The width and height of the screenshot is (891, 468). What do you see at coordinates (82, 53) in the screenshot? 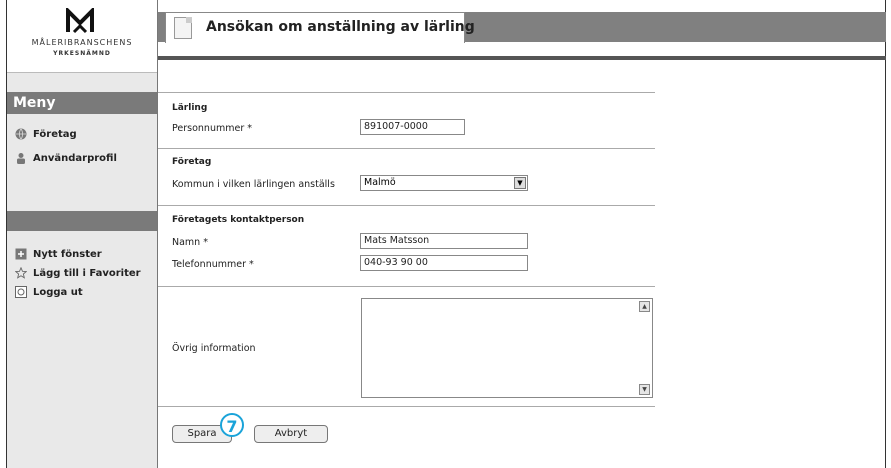
I see `logo-text-line2: YRKESNÄMND` at bounding box center [82, 53].